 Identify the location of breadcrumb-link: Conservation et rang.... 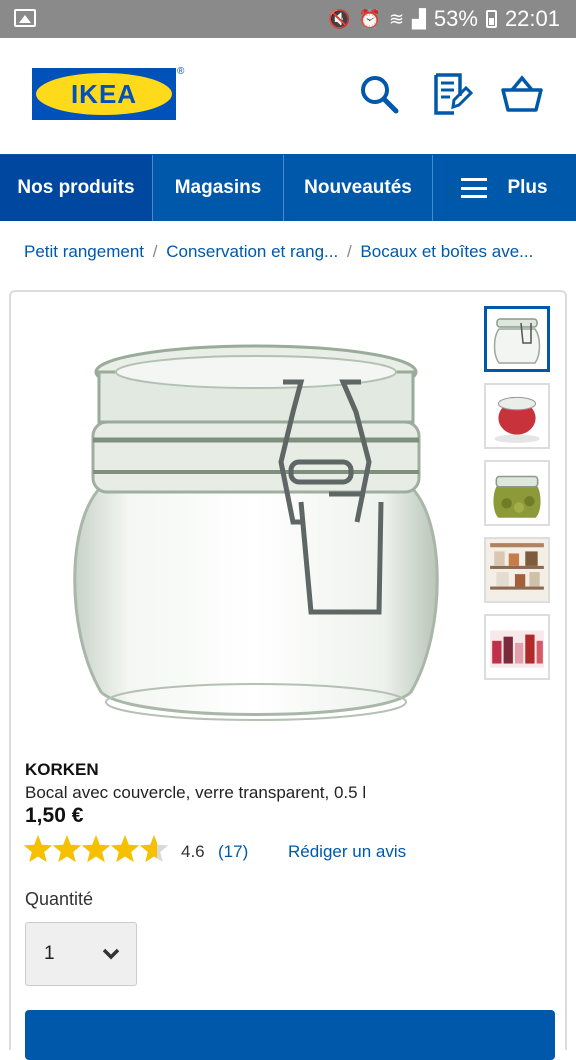
(252, 251).